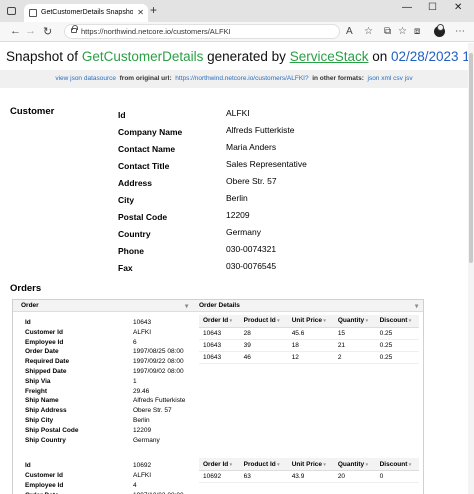 This screenshot has width=474, height=494. I want to click on table-cell: 43.9, so click(310, 476).